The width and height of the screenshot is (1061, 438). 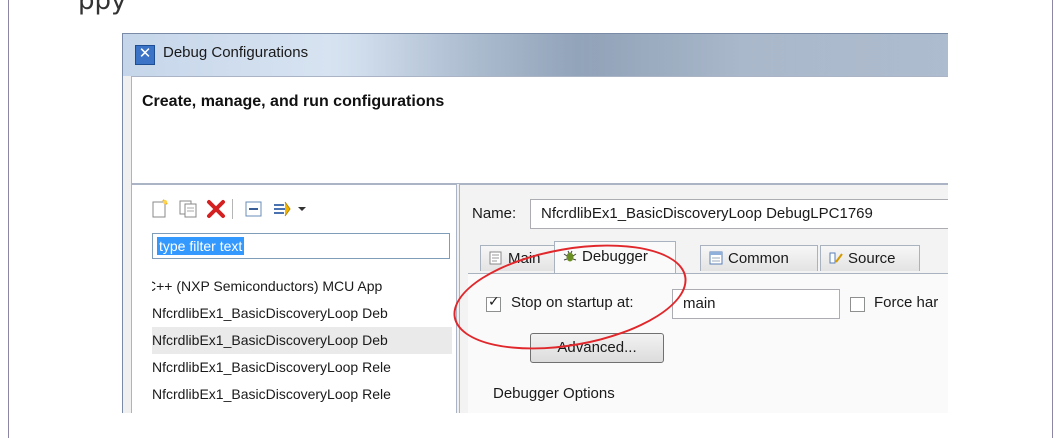 I want to click on title-bar-blur, so click(x=655, y=55).